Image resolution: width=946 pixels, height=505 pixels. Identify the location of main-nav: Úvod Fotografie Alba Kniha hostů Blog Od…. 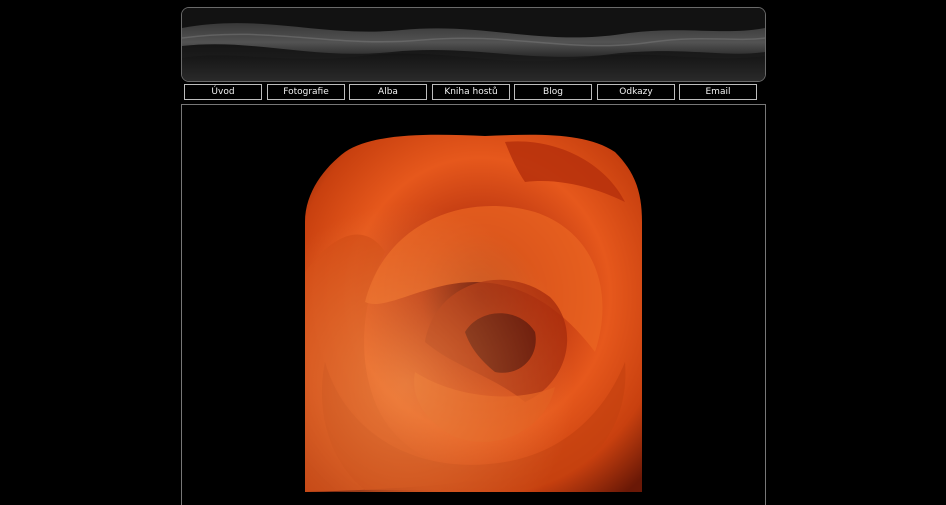
(473, 94).